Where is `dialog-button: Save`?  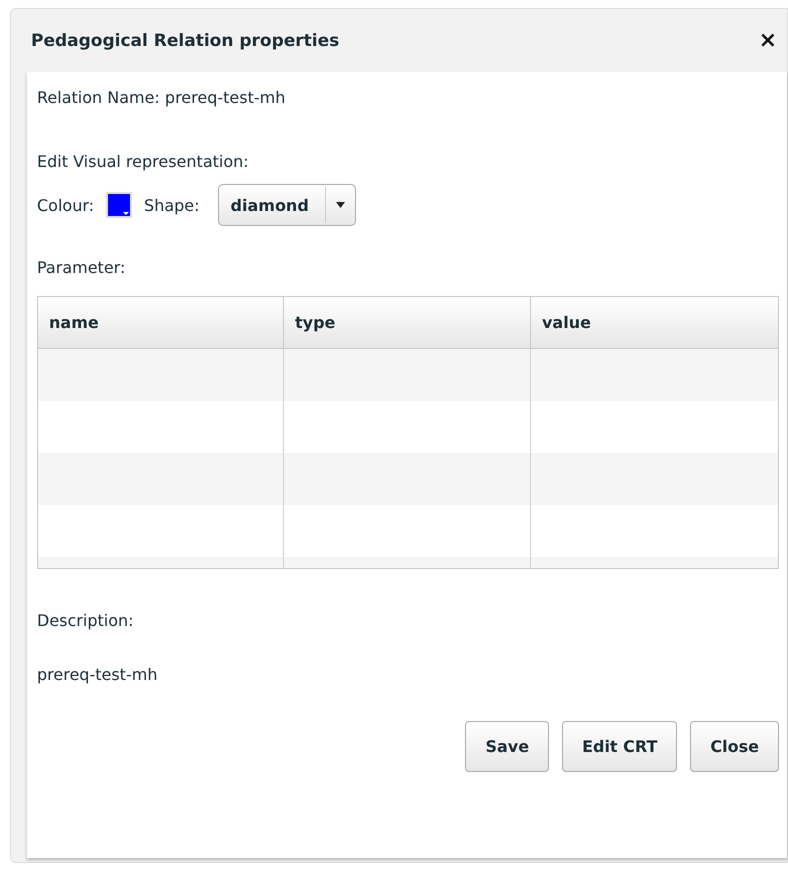
dialog-button: Save is located at coordinates (507, 746).